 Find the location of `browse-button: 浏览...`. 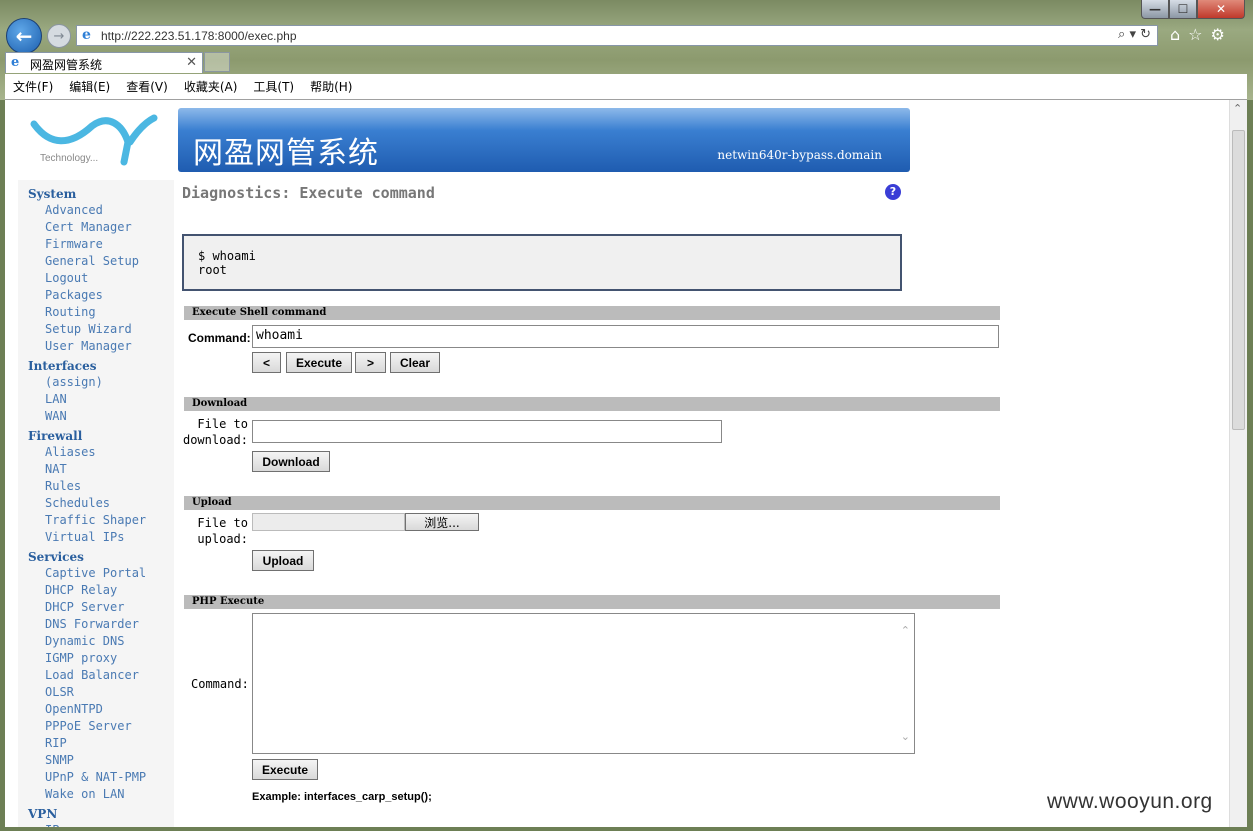

browse-button: 浏览... is located at coordinates (442, 522).